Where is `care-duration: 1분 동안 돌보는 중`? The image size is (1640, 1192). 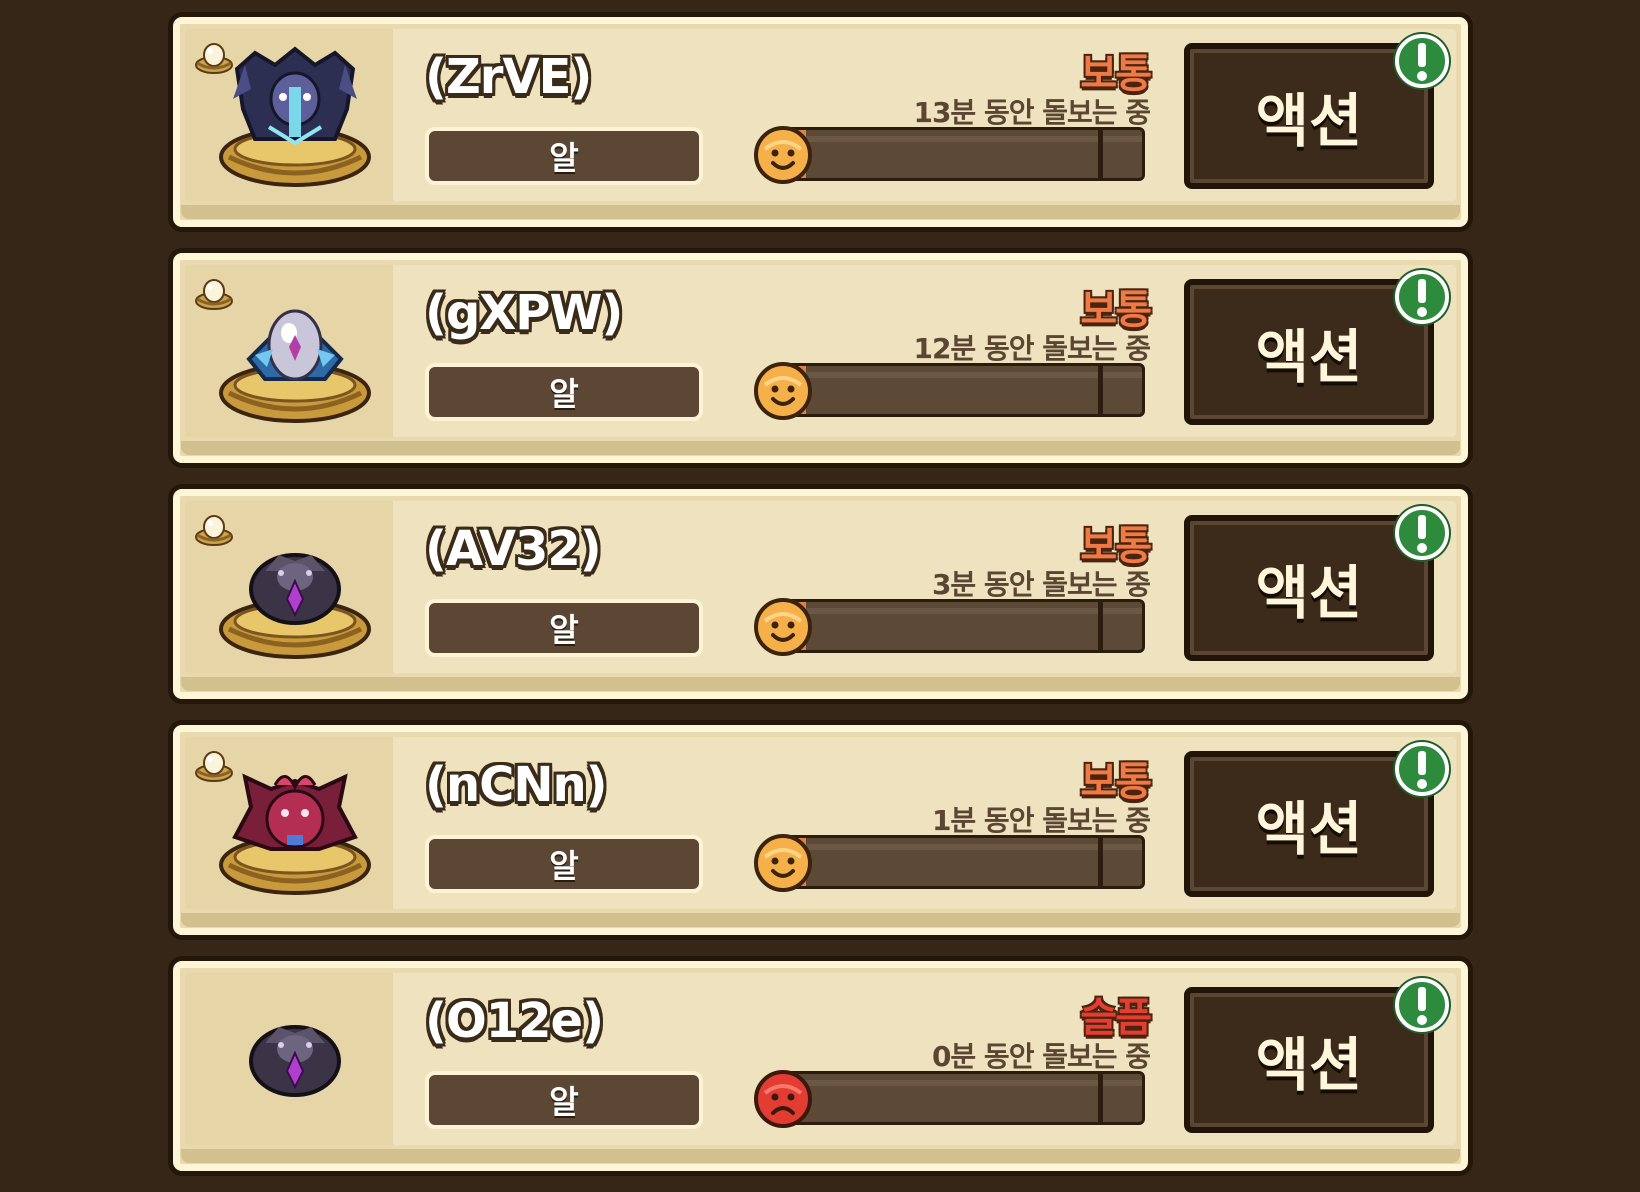
care-duration: 1분 동안 돌보는 중 is located at coordinates (1041, 820).